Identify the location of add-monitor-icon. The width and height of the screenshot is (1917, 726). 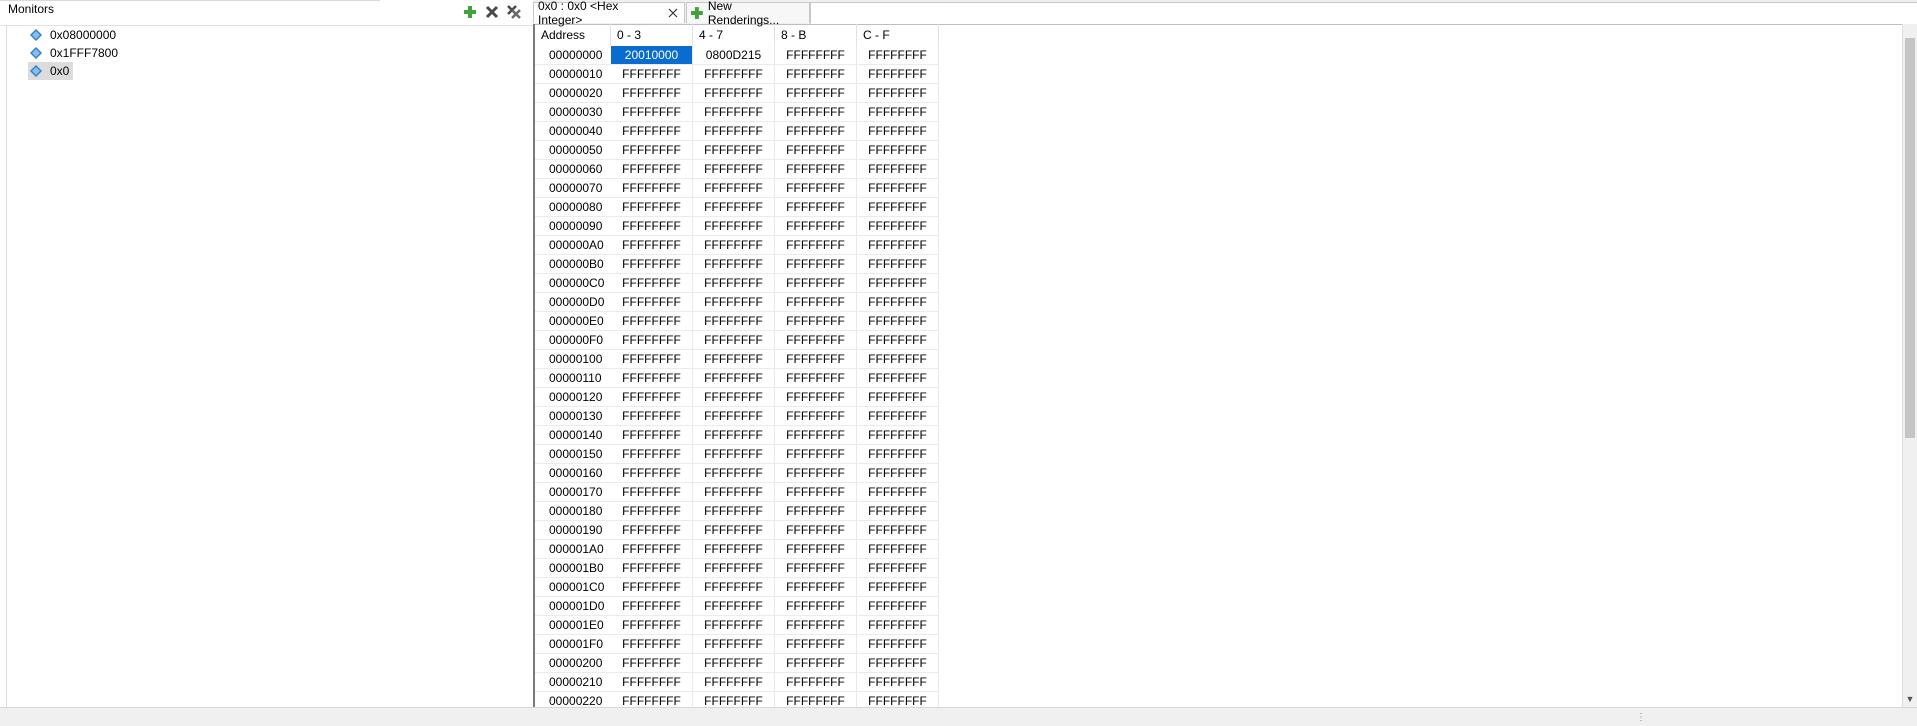
(470, 12).